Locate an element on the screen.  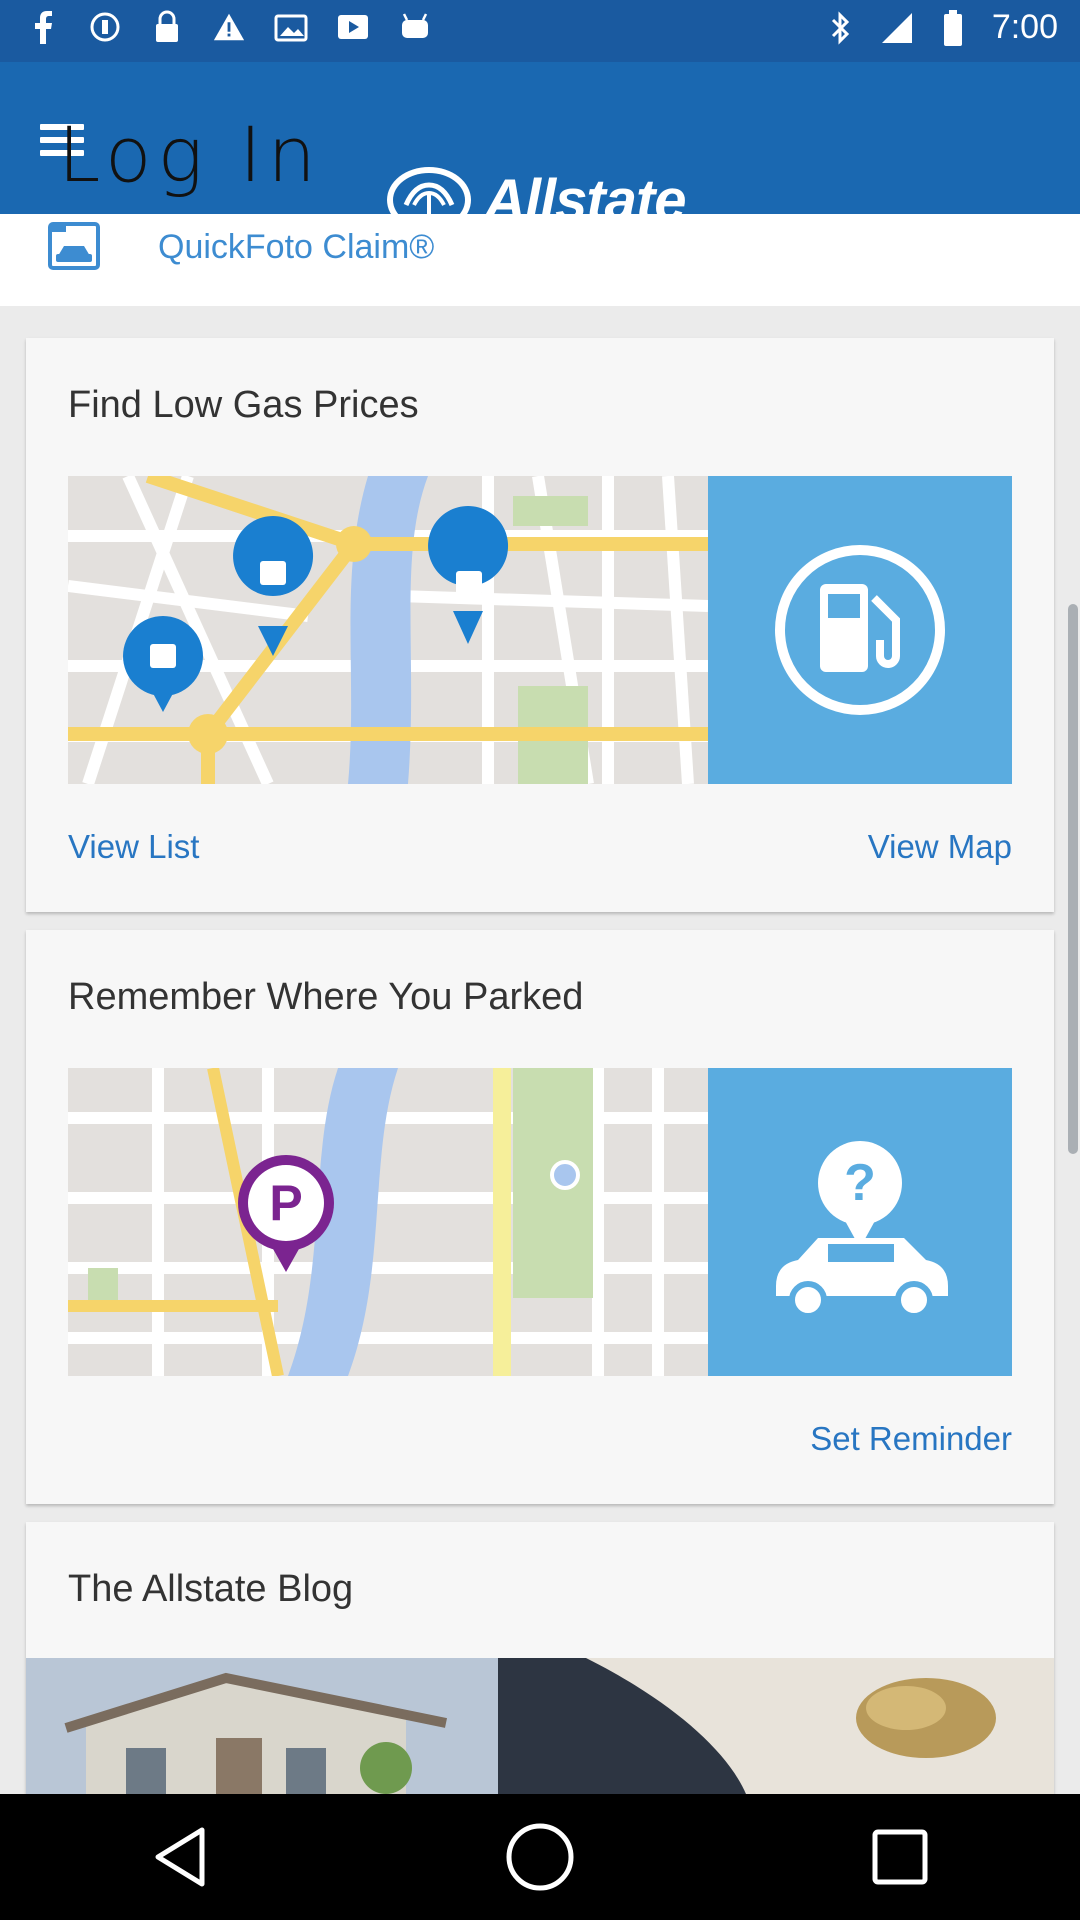
quickfoto-label: QuickFoto Claim® is located at coordinates (296, 247).